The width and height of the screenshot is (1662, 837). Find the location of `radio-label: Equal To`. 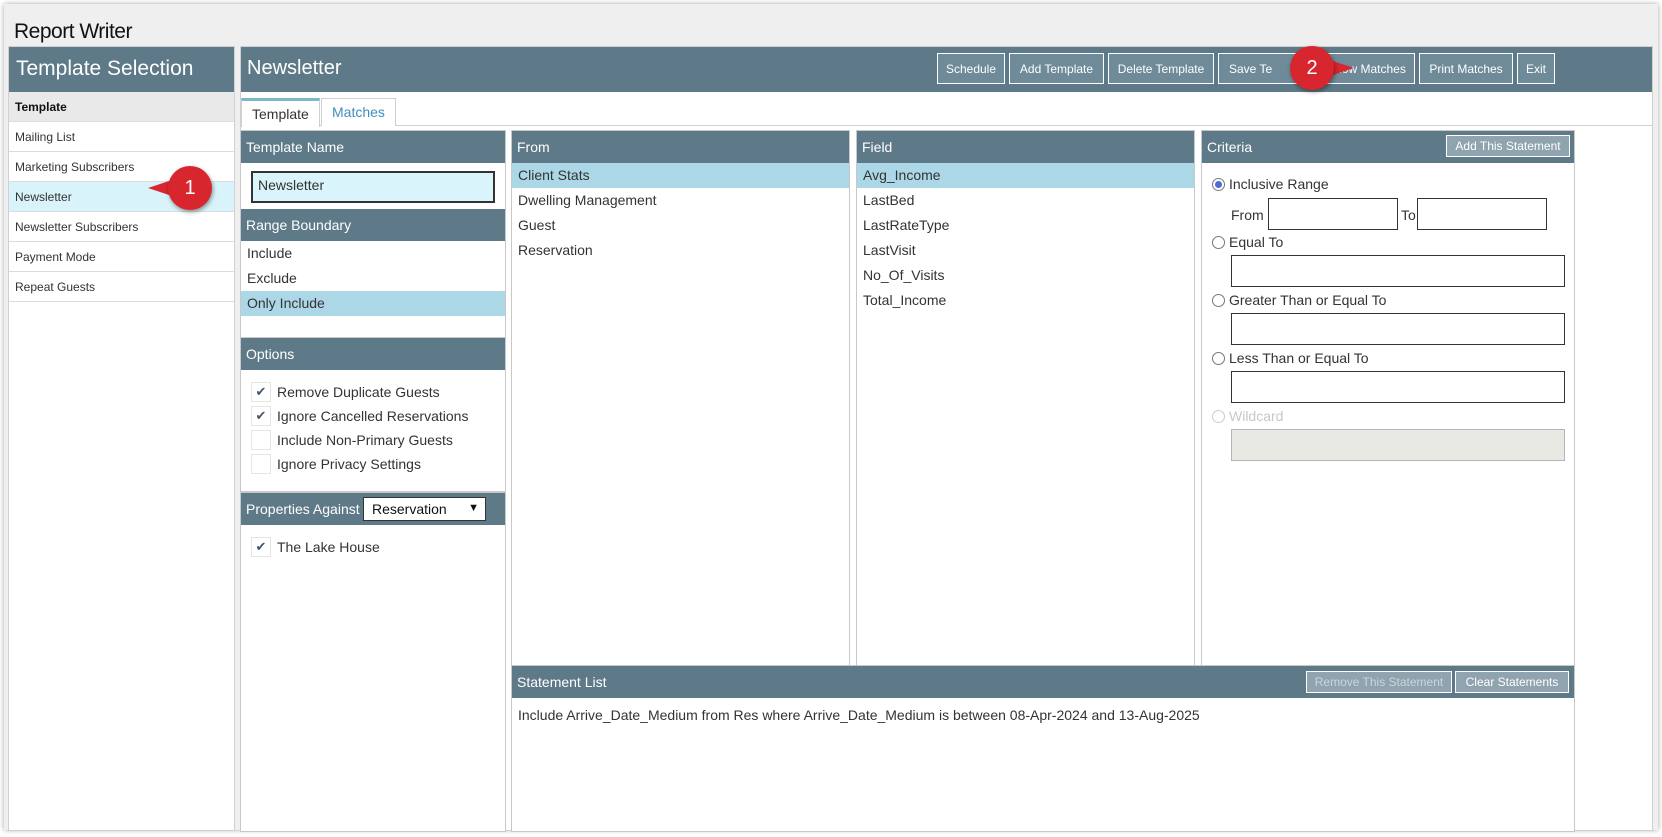

radio-label: Equal To is located at coordinates (1256, 242).